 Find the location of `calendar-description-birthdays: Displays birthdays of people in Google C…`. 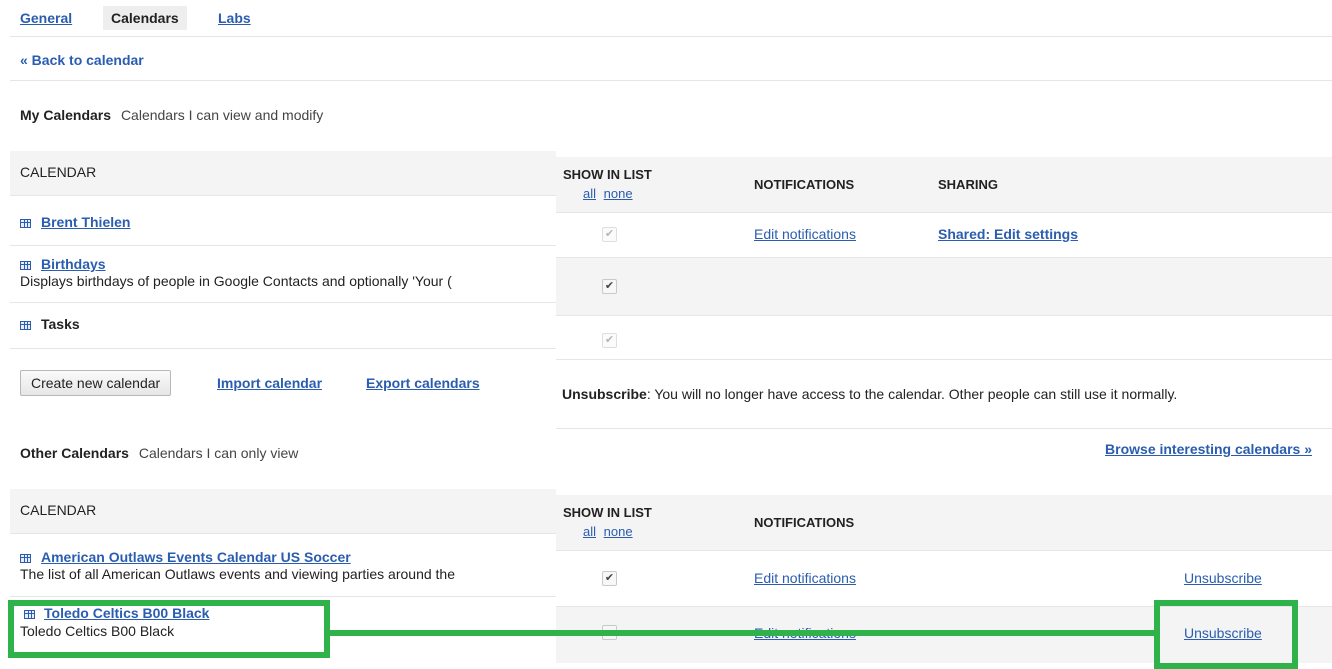

calendar-description-birthdays: Displays birthdays of people in Google C… is located at coordinates (236, 281).